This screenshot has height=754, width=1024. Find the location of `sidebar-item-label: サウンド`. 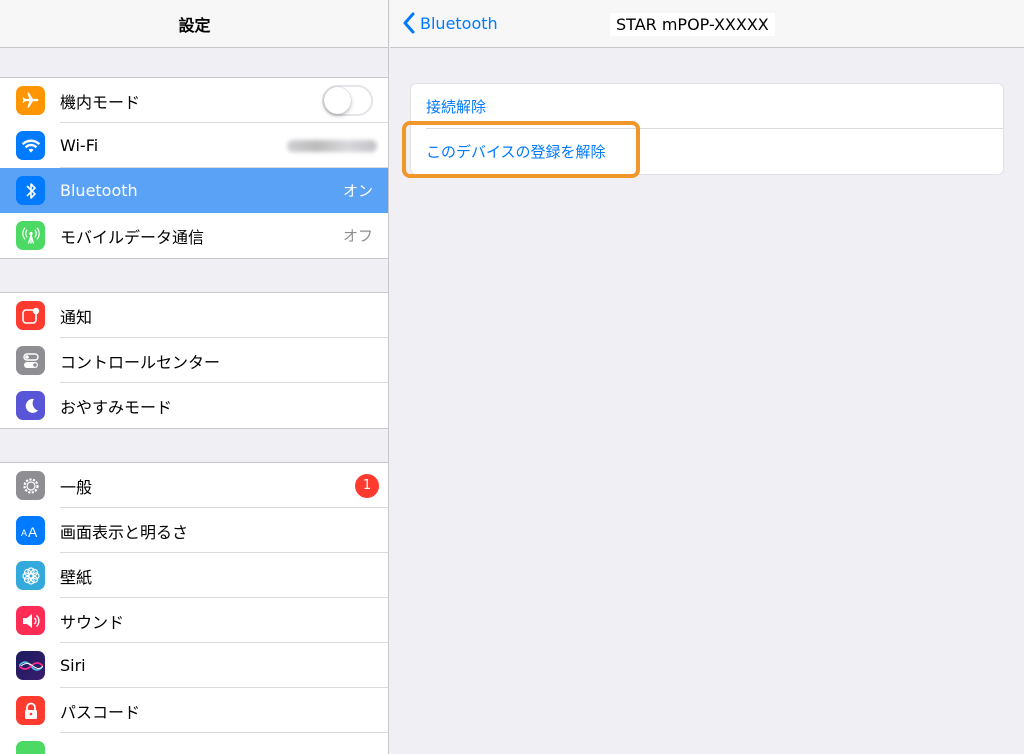

sidebar-item-label: サウンド is located at coordinates (92, 622).